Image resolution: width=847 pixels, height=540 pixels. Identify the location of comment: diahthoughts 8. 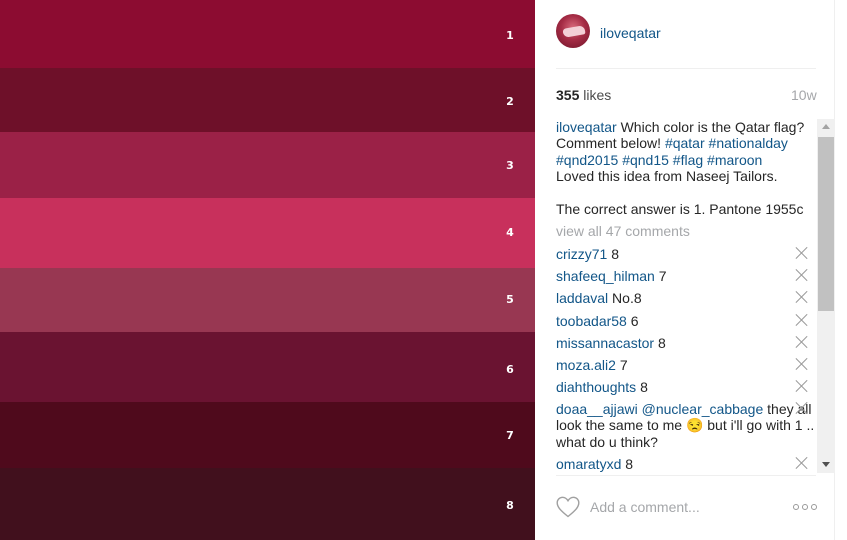
(686, 387).